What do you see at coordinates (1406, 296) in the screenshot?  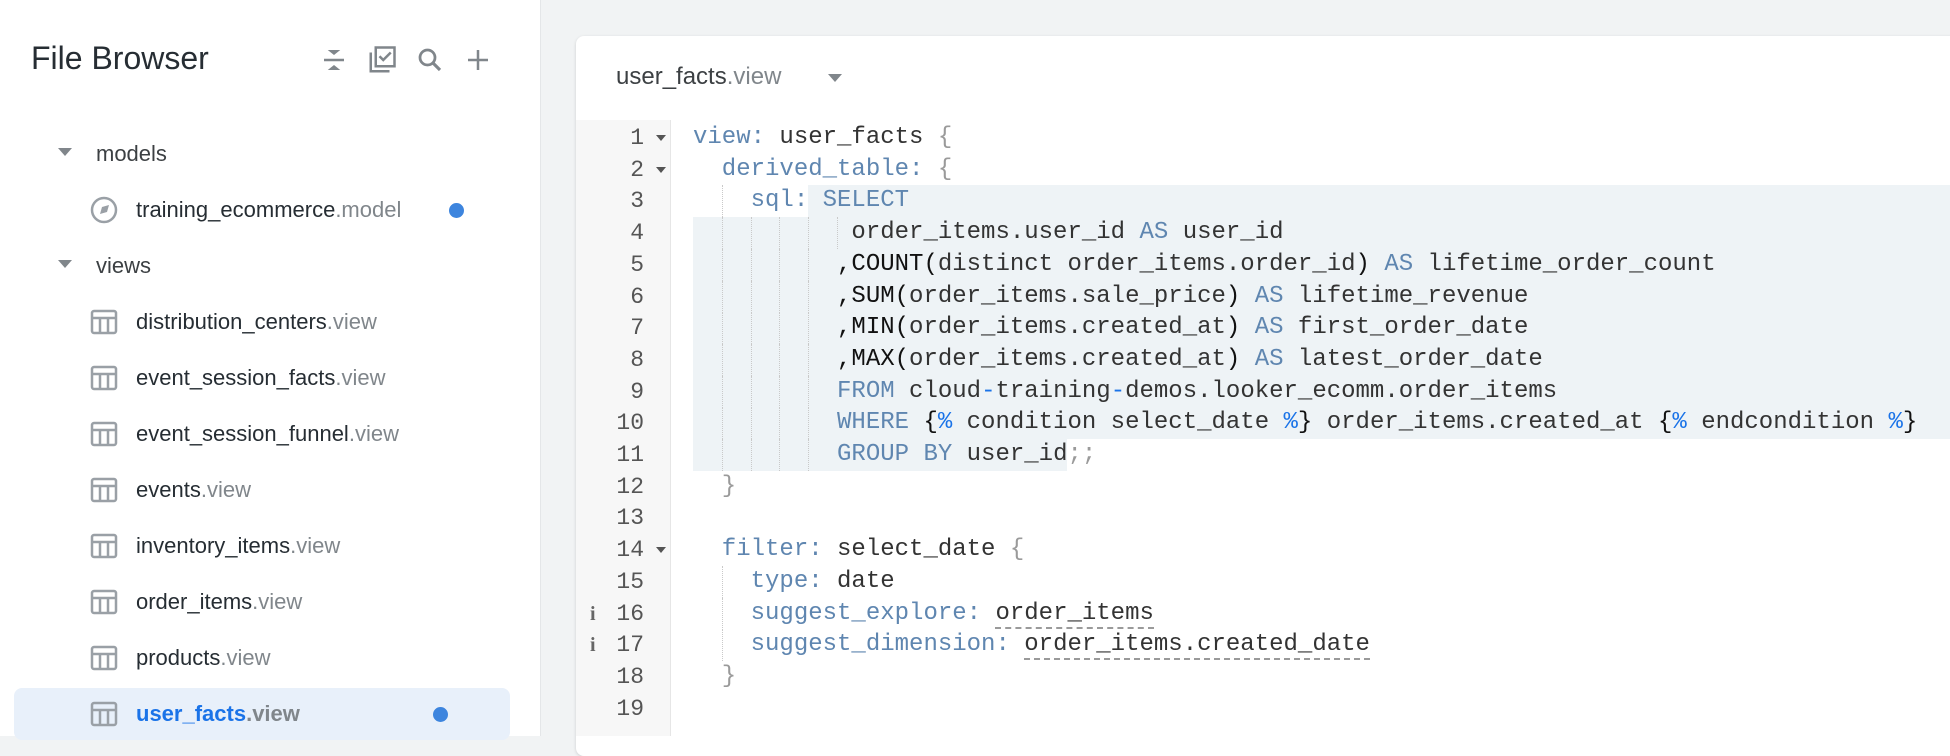 I see `code-token: lifetime_revenue` at bounding box center [1406, 296].